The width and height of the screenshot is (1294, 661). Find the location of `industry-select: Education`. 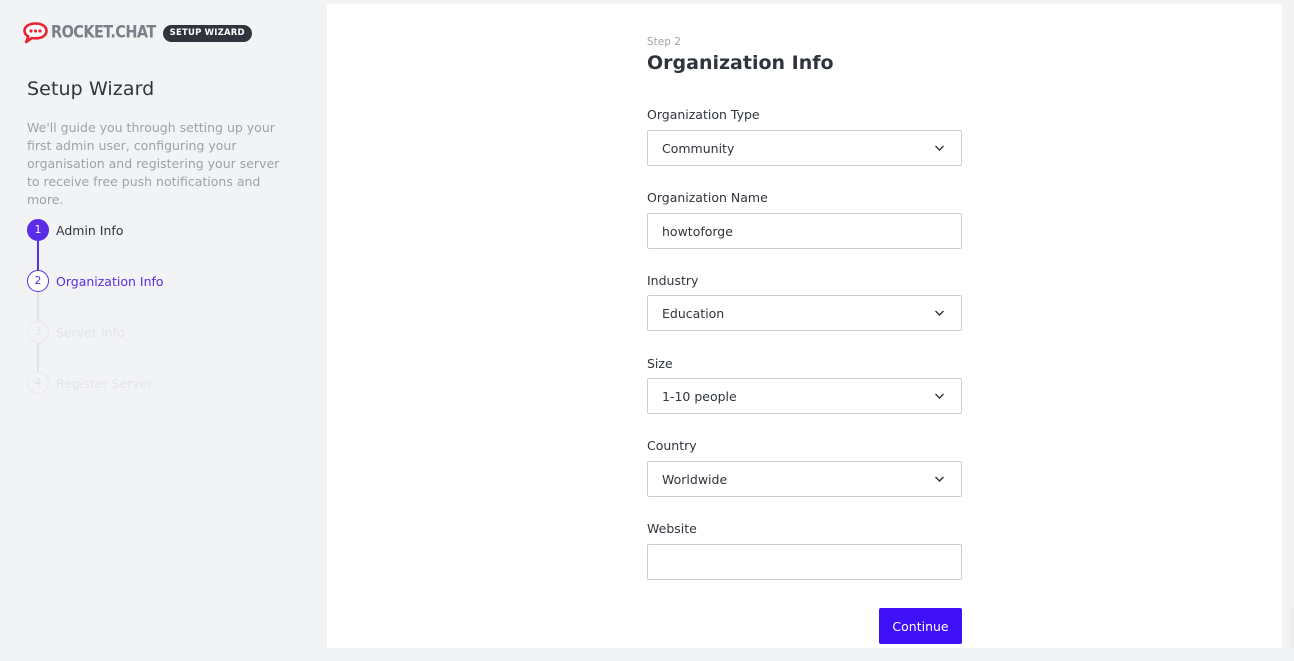

industry-select: Education is located at coordinates (804, 313).